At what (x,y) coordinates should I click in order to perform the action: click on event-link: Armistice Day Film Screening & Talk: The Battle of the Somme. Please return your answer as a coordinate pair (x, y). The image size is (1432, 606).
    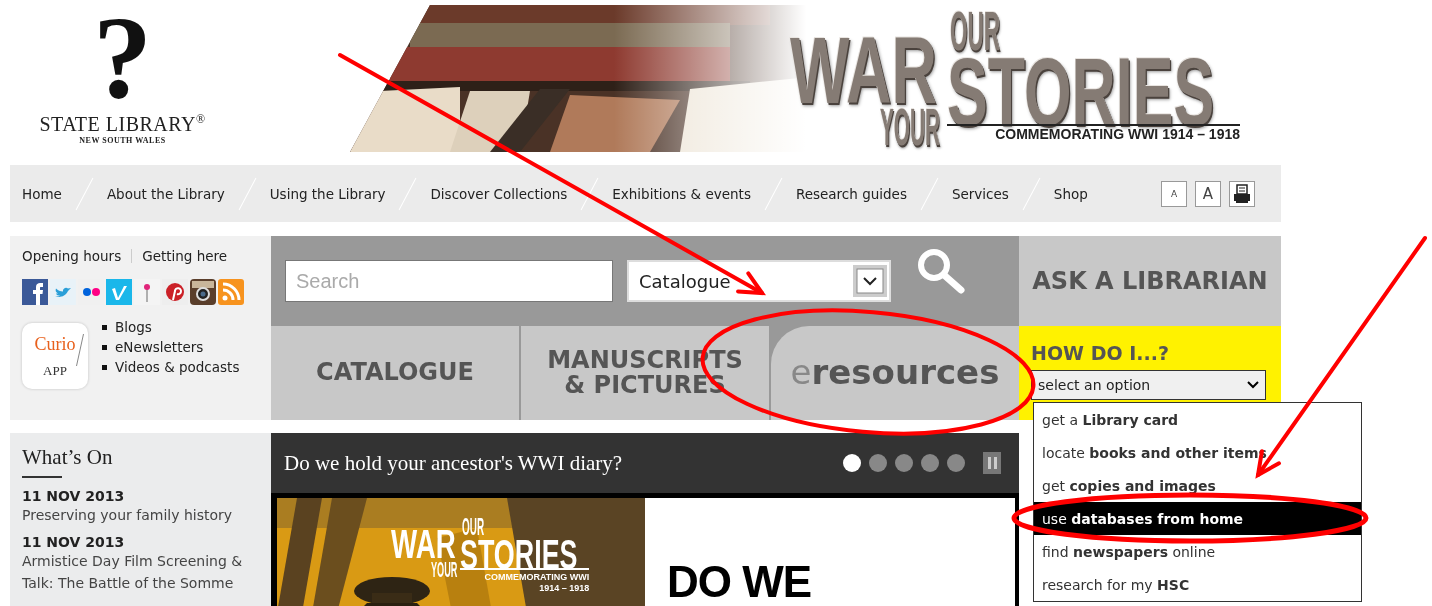
    Looking at the image, I should click on (140, 572).